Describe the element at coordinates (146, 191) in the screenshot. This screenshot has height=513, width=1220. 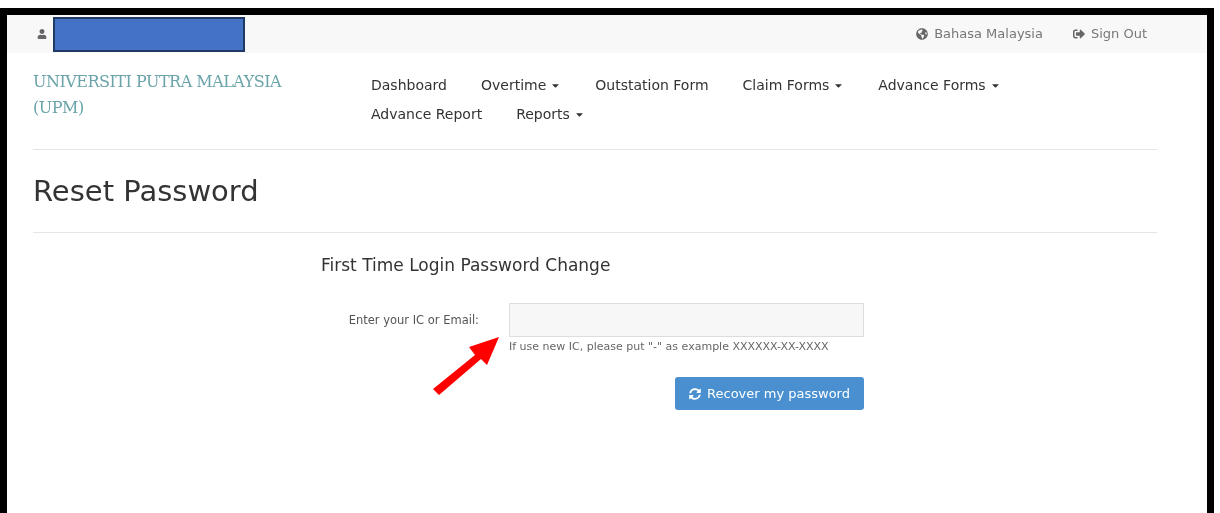
I see `page-title: Reset Password` at that location.